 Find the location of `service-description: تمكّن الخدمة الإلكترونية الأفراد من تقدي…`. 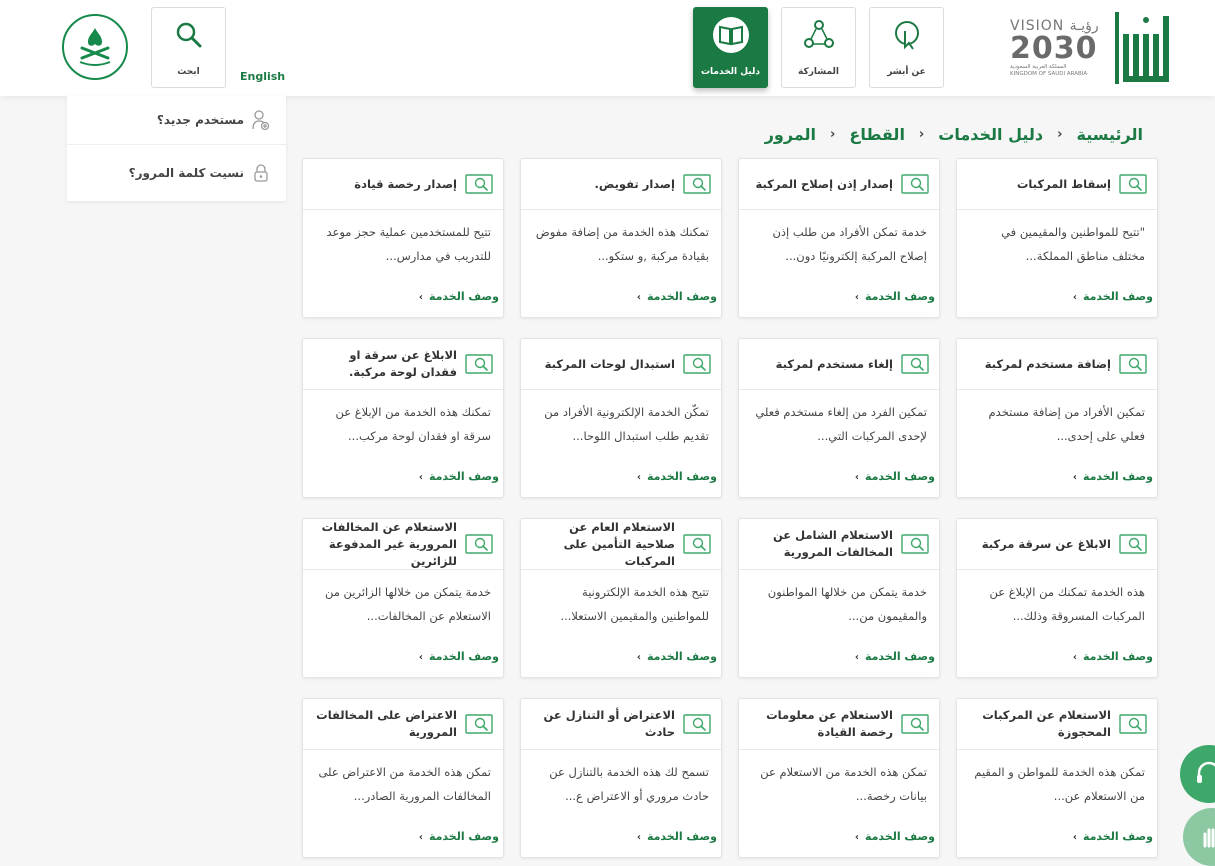

service-description: تمكّن الخدمة الإلكترونية الأفراد من تقدي… is located at coordinates (626, 424).